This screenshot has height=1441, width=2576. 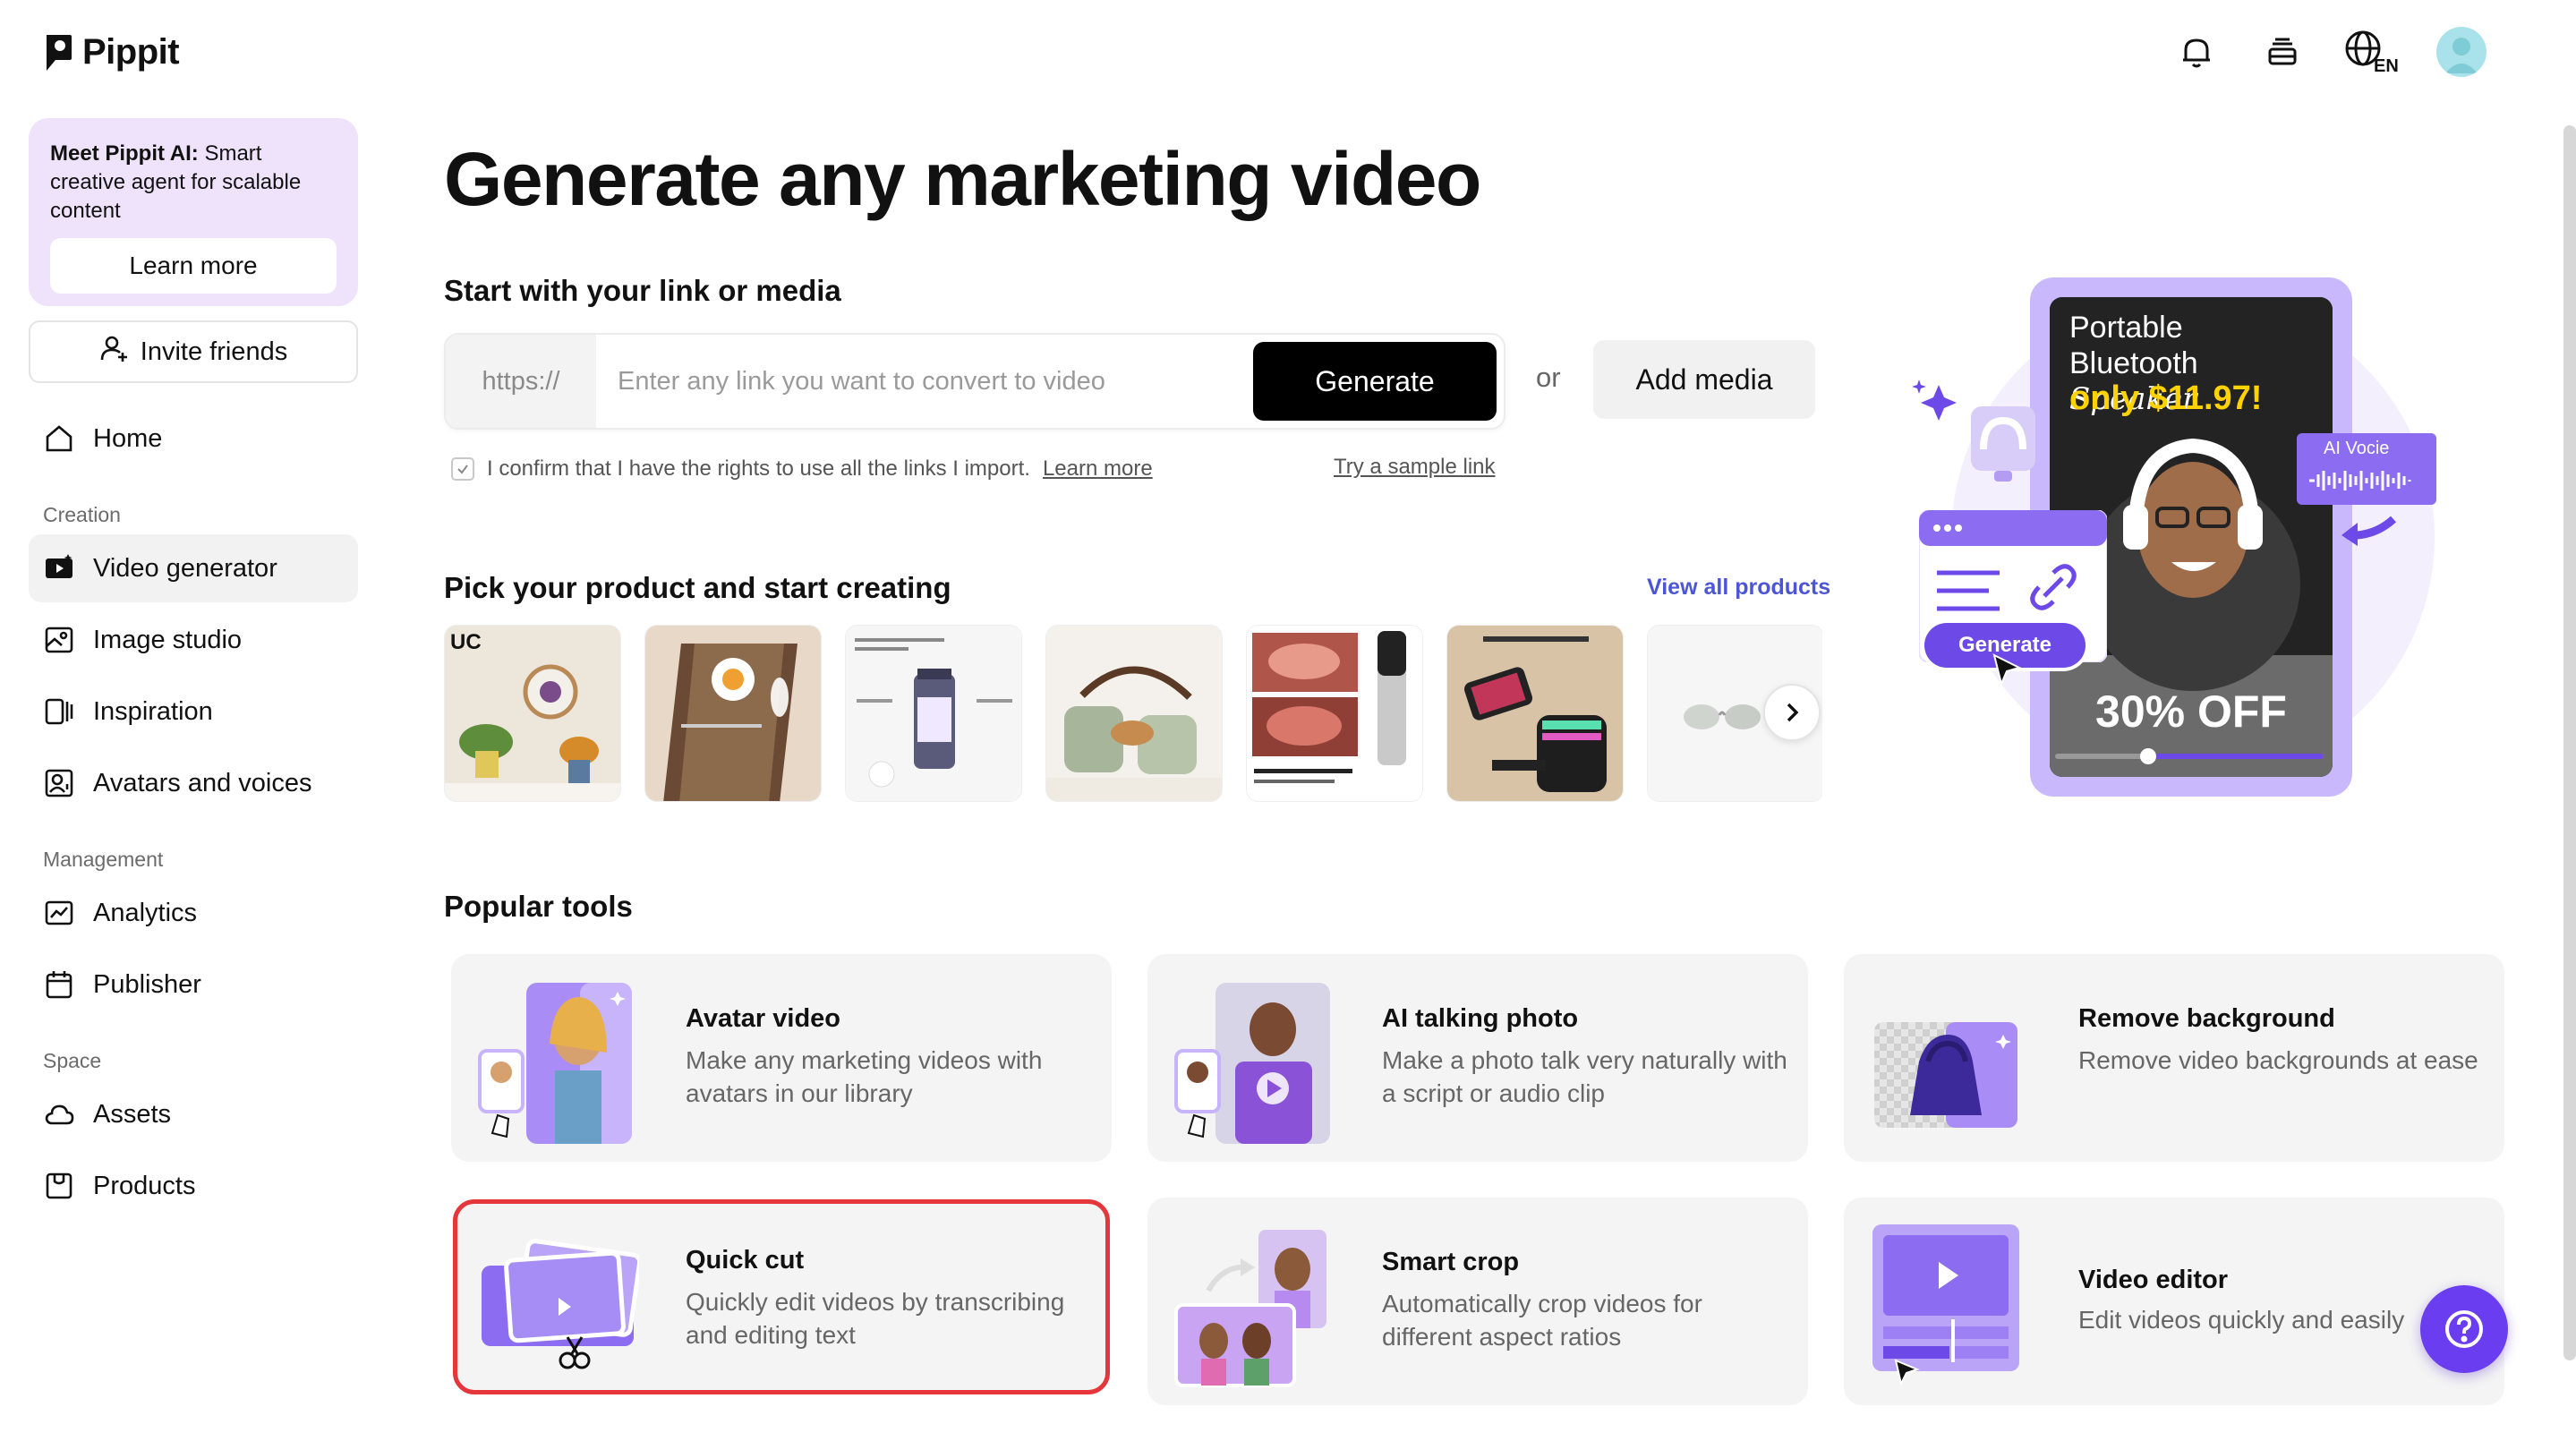 What do you see at coordinates (560, 1298) in the screenshot?
I see `quick-cut-thumbnail` at bounding box center [560, 1298].